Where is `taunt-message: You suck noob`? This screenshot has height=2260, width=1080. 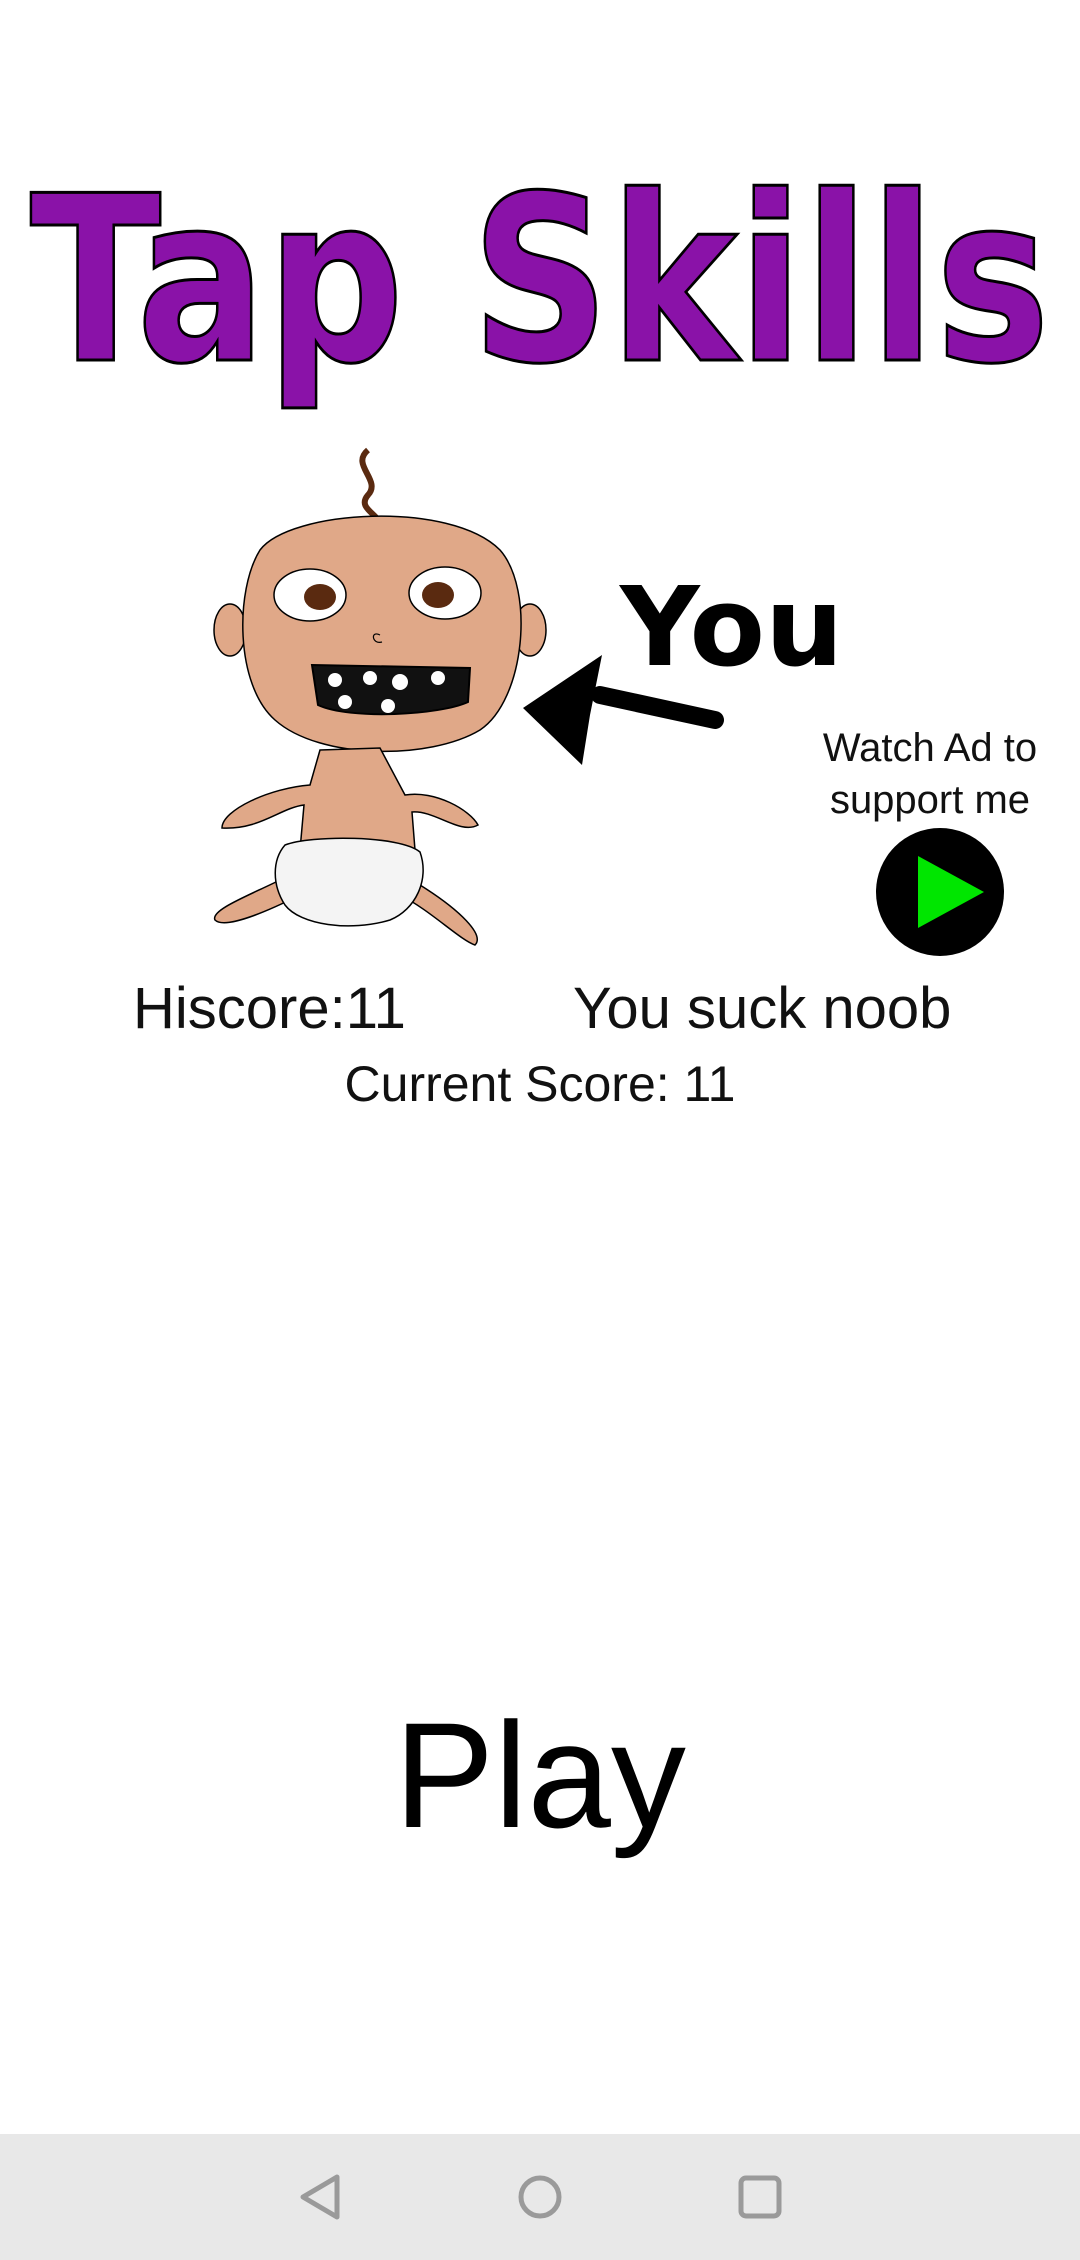
taunt-message: You suck noob is located at coordinates (762, 1008).